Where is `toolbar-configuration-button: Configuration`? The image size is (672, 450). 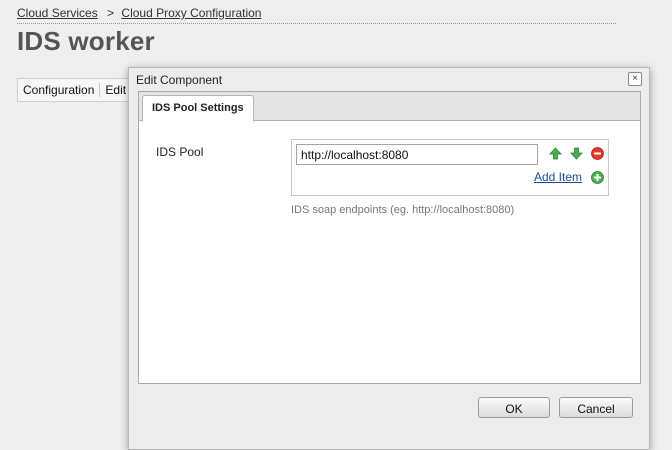
toolbar-configuration-button: Configuration is located at coordinates (58, 90).